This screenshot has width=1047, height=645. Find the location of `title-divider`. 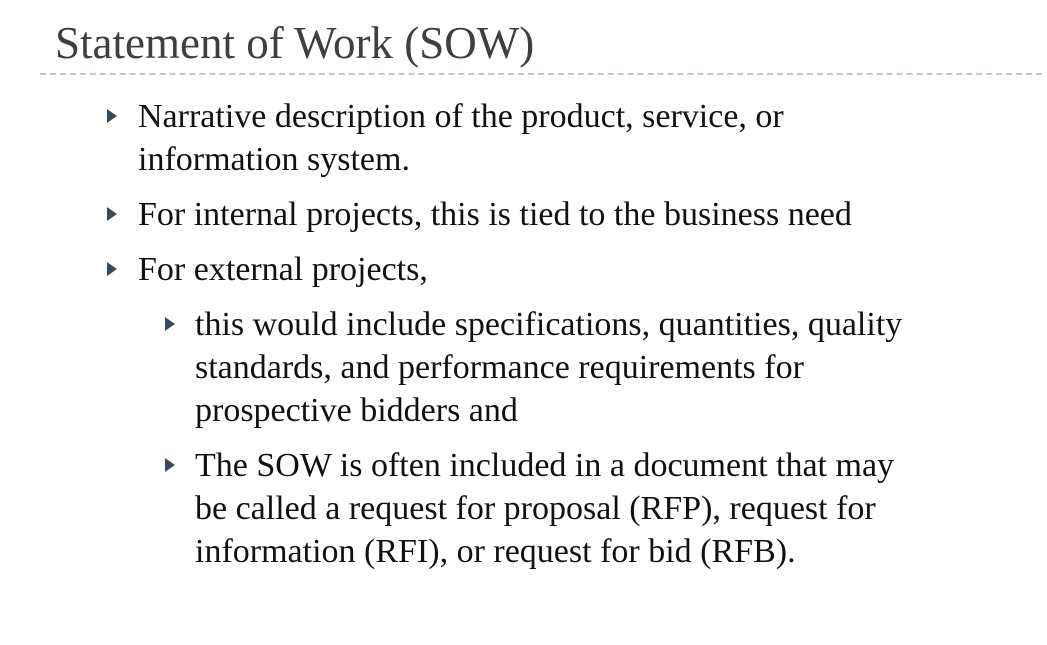

title-divider is located at coordinates (541, 74).